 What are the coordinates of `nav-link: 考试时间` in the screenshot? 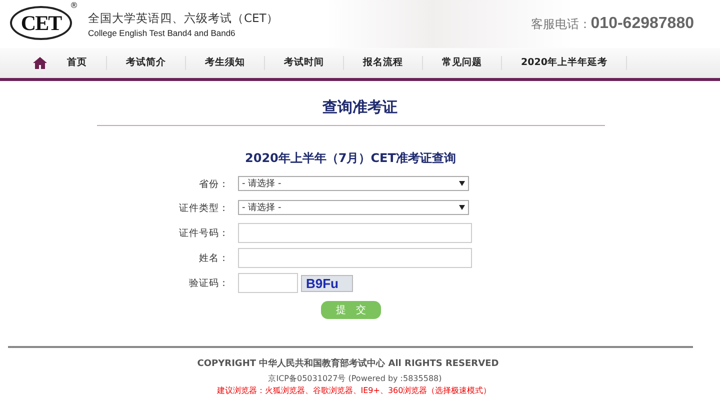 It's located at (304, 63).